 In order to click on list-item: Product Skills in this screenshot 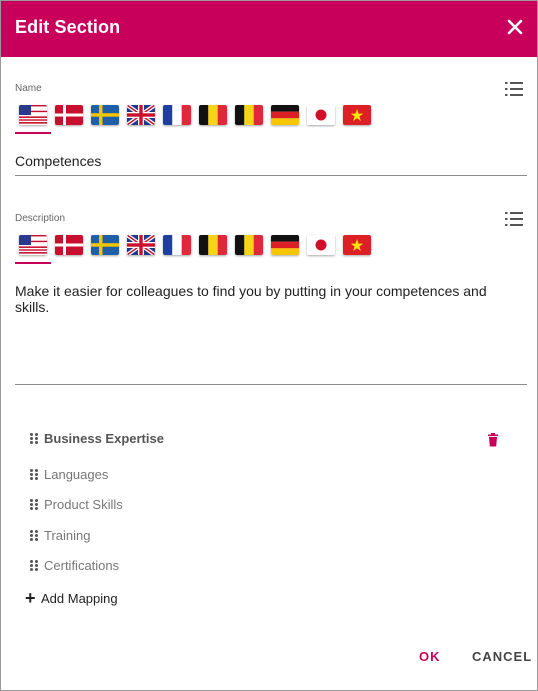, I will do `click(265, 506)`.